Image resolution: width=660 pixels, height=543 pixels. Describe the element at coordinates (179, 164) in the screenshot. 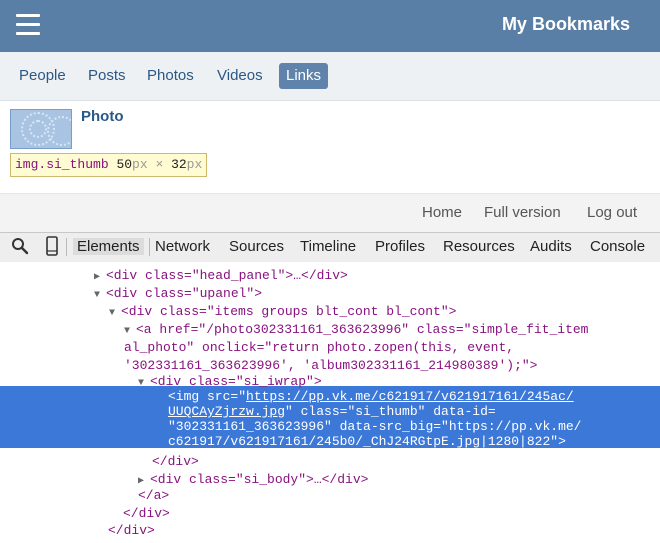

I see `tooltip-height: 32` at that location.